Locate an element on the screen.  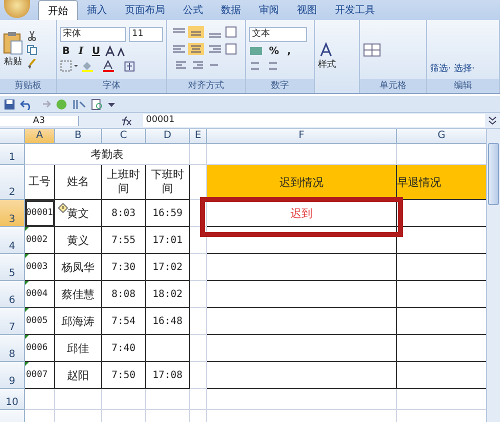
ribbon-tab: 审阅 is located at coordinates (269, 10).